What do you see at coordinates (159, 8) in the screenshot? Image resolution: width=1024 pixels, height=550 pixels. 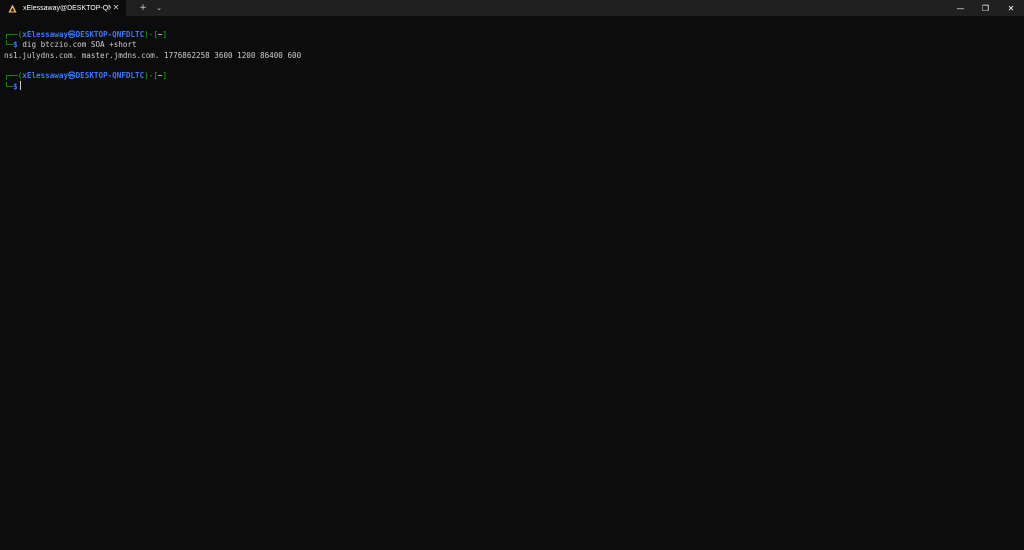 I see `chevron-down-icon: ⌄` at bounding box center [159, 8].